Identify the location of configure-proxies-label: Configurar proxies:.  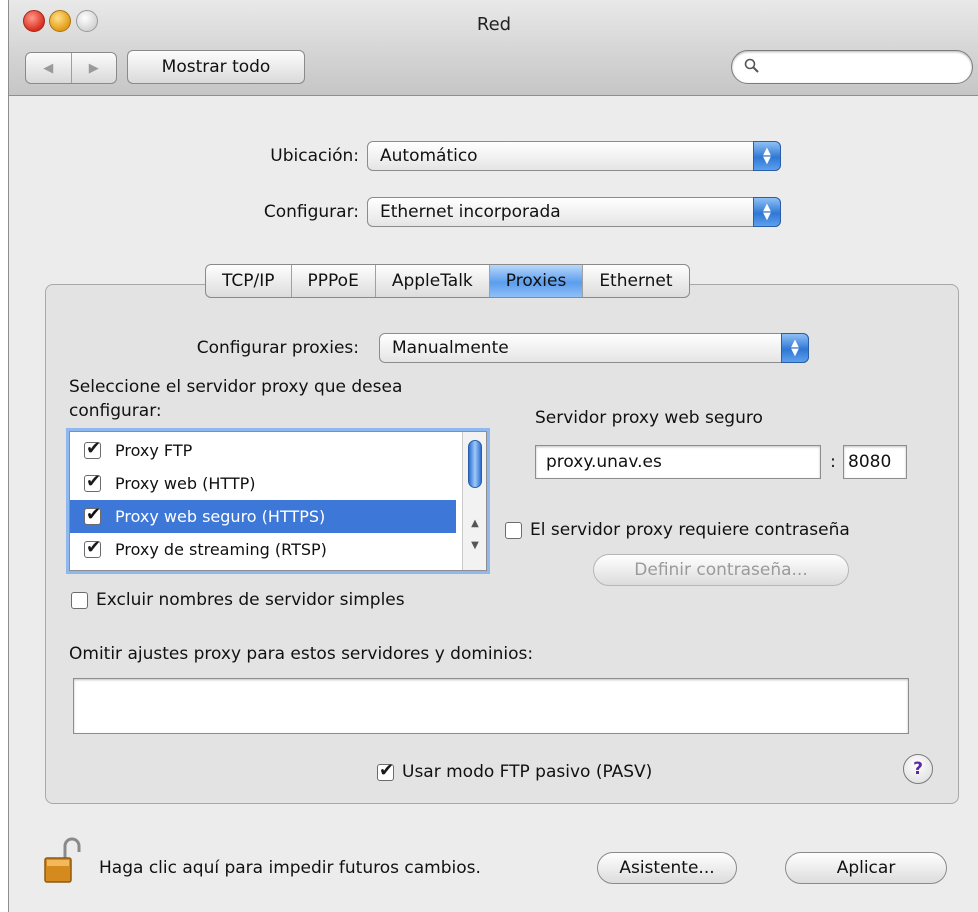
(277, 348).